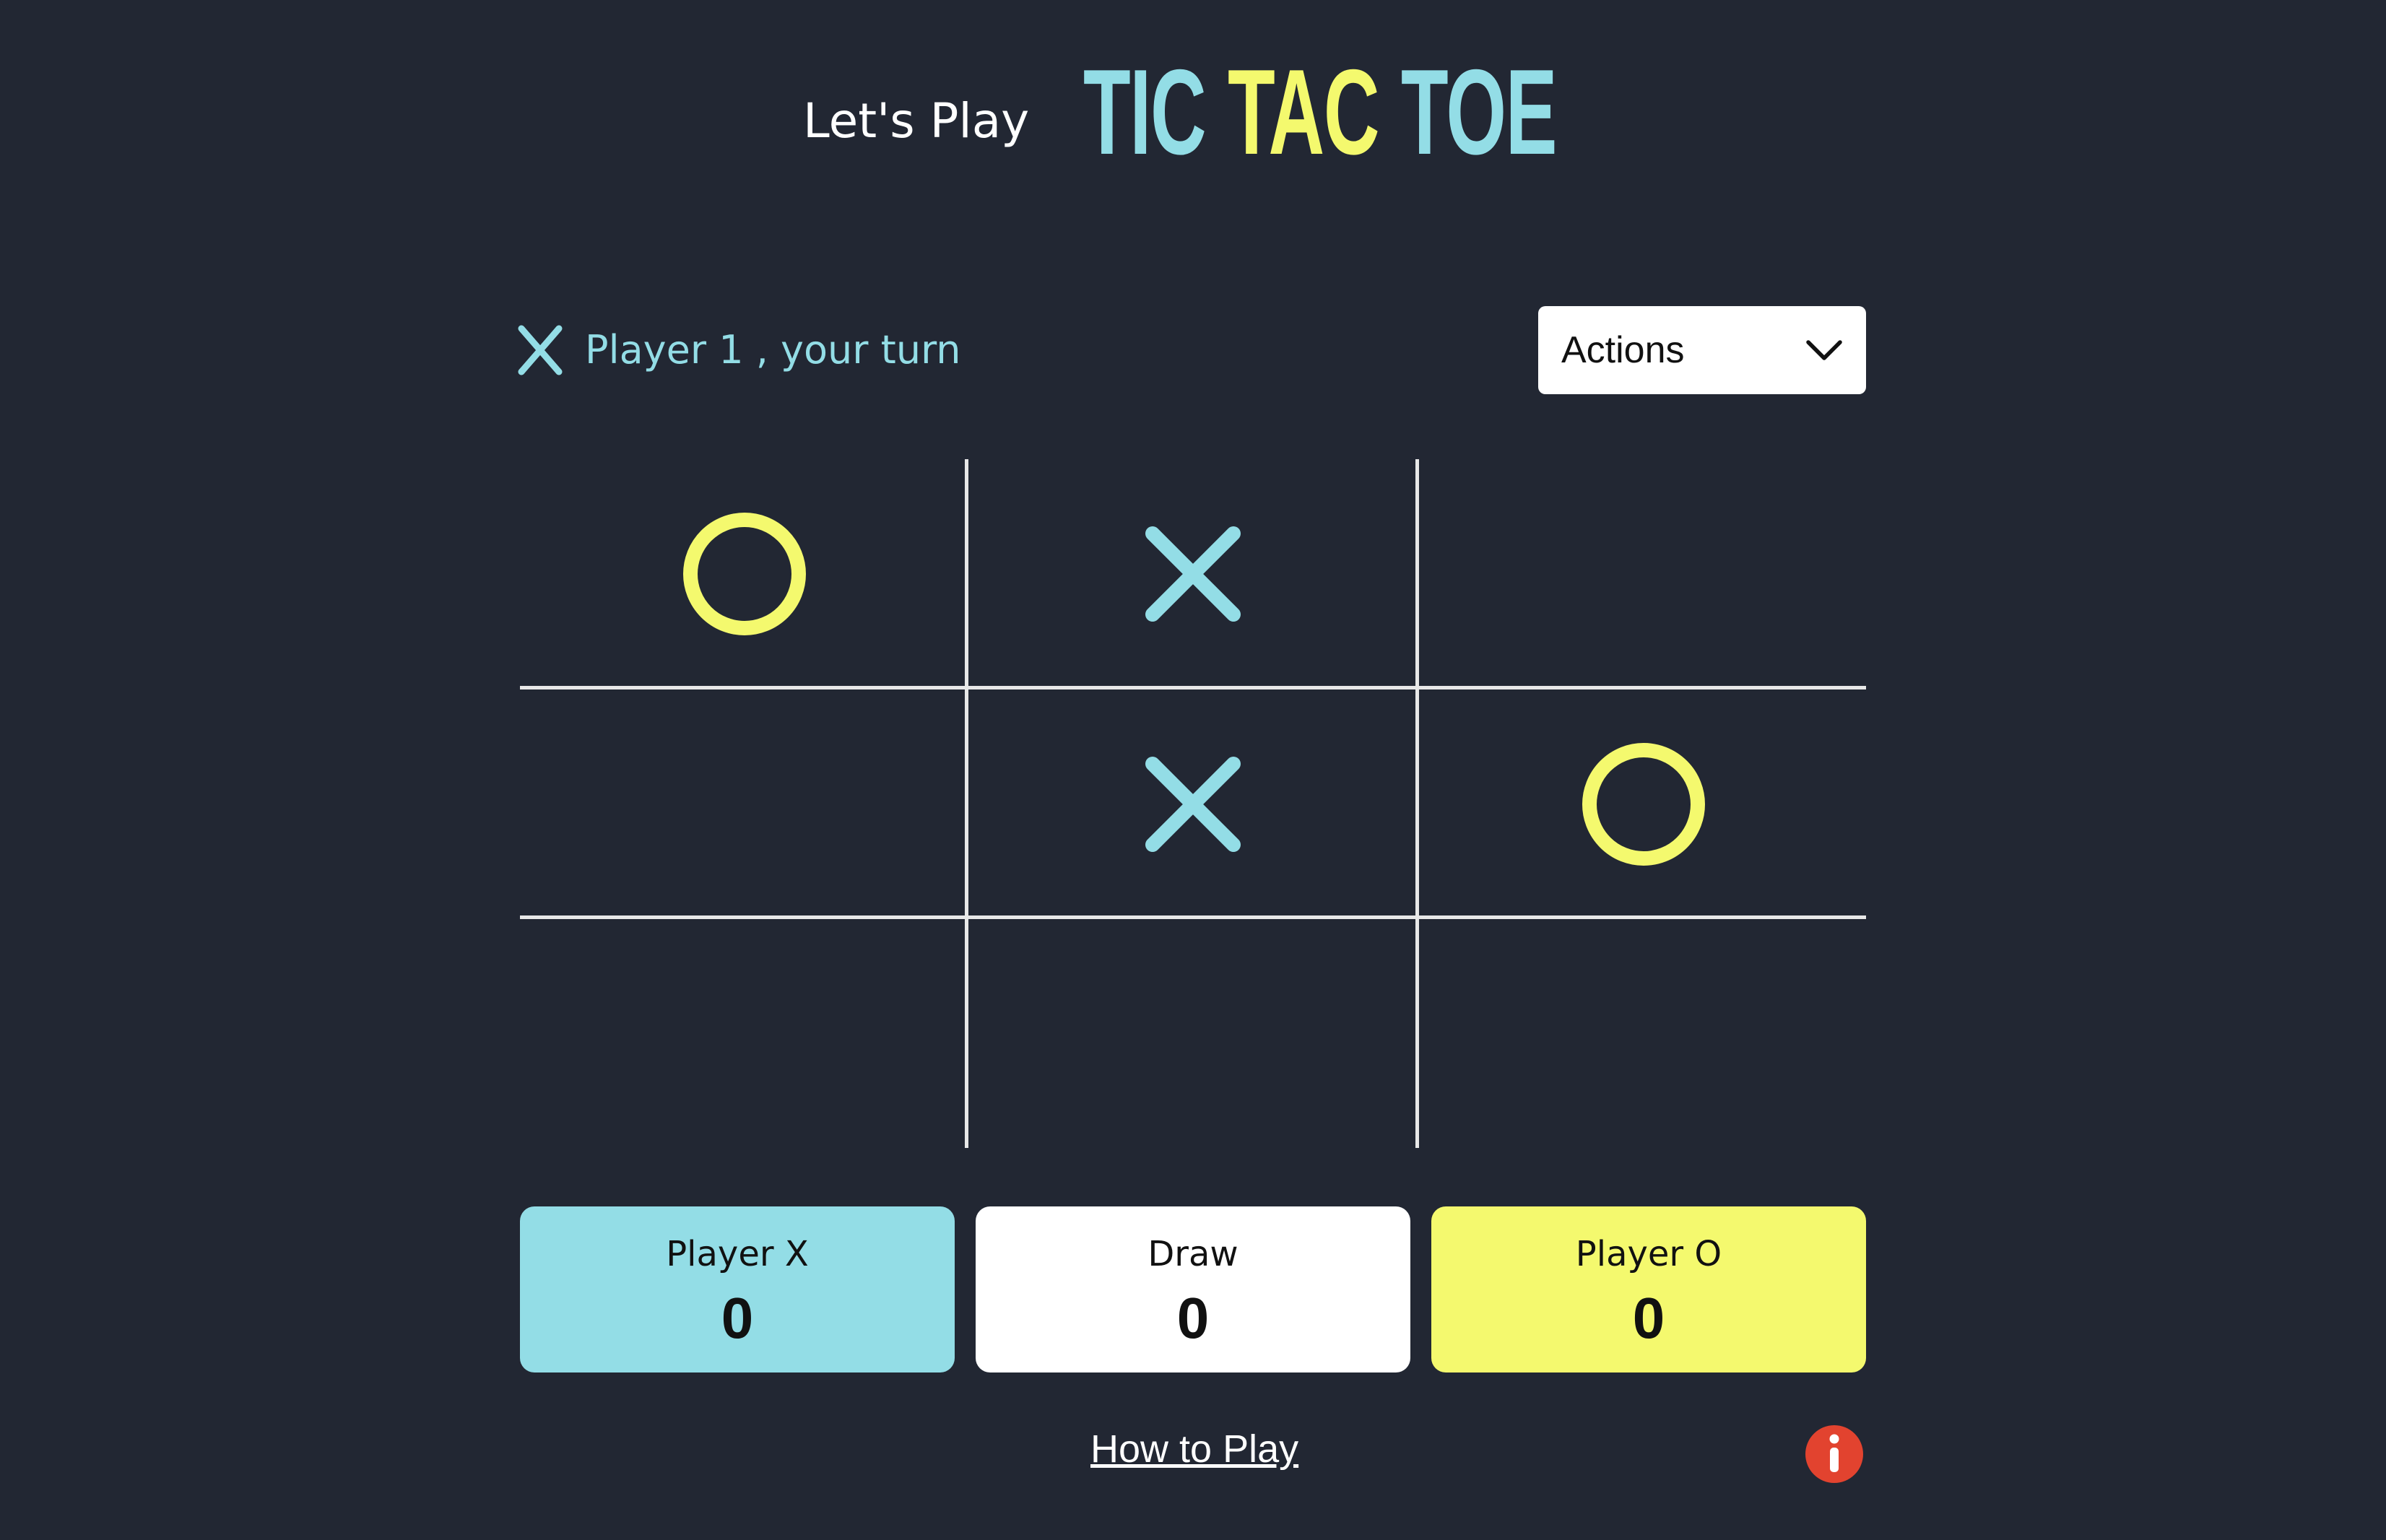 The width and height of the screenshot is (2386, 1540). I want to click on score-label: Draw, so click(1193, 1254).